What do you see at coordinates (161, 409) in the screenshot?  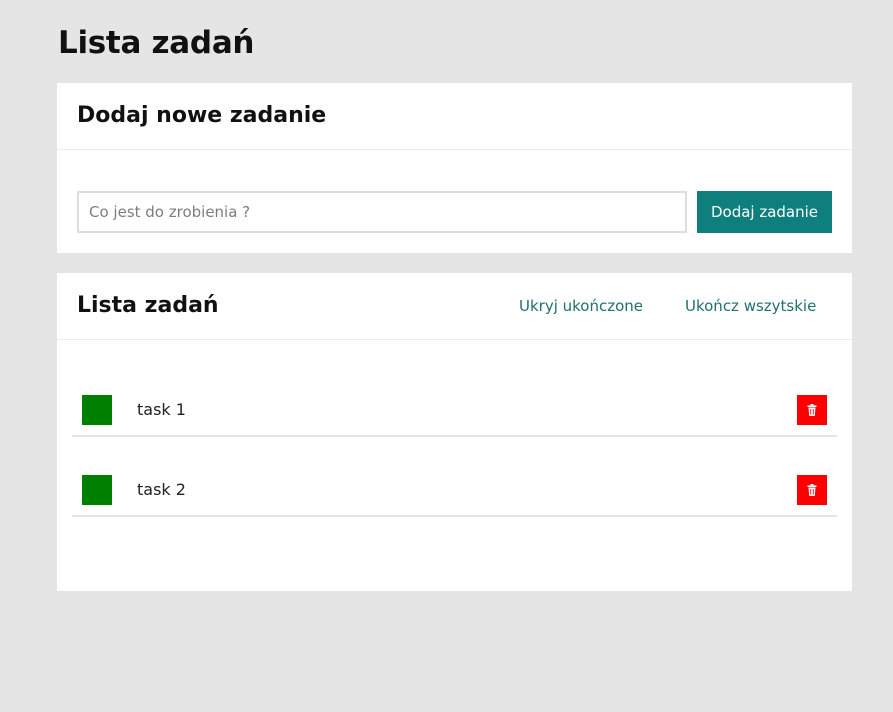 I see `task-label: task 1` at bounding box center [161, 409].